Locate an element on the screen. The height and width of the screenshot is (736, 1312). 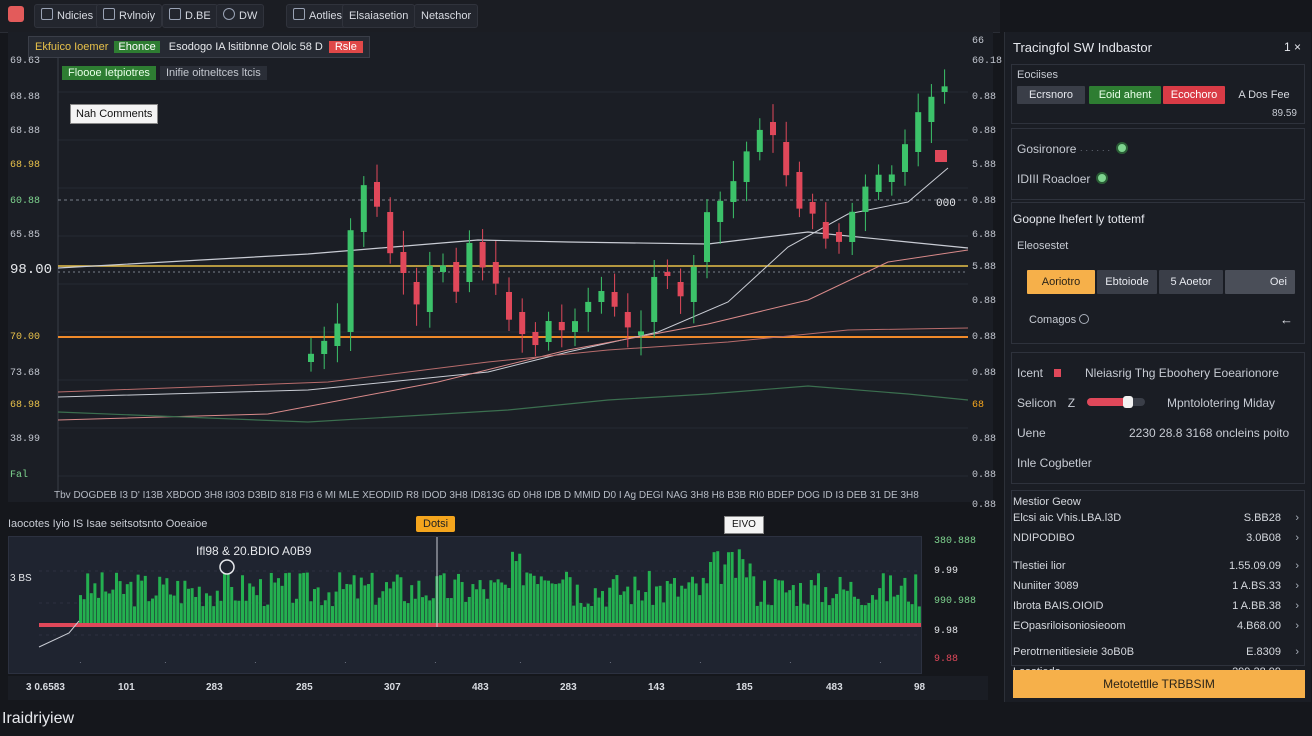
list-item: Nuniiter 3089 1 A.BS.33 › is located at coordinates (1158, 586).